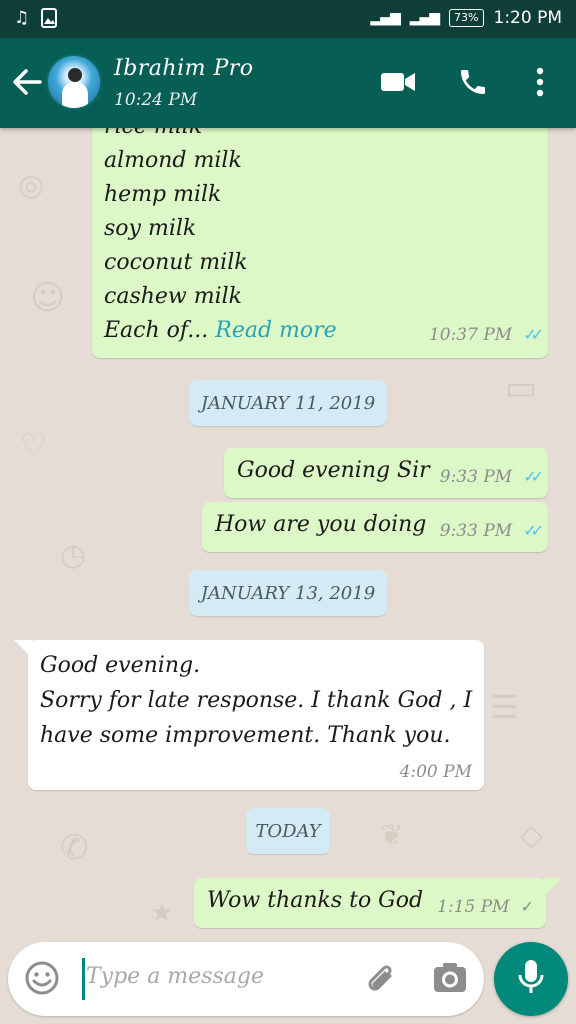 The image size is (576, 1024). Describe the element at coordinates (321, 524) in the screenshot. I see `message-text: How are you doing` at that location.